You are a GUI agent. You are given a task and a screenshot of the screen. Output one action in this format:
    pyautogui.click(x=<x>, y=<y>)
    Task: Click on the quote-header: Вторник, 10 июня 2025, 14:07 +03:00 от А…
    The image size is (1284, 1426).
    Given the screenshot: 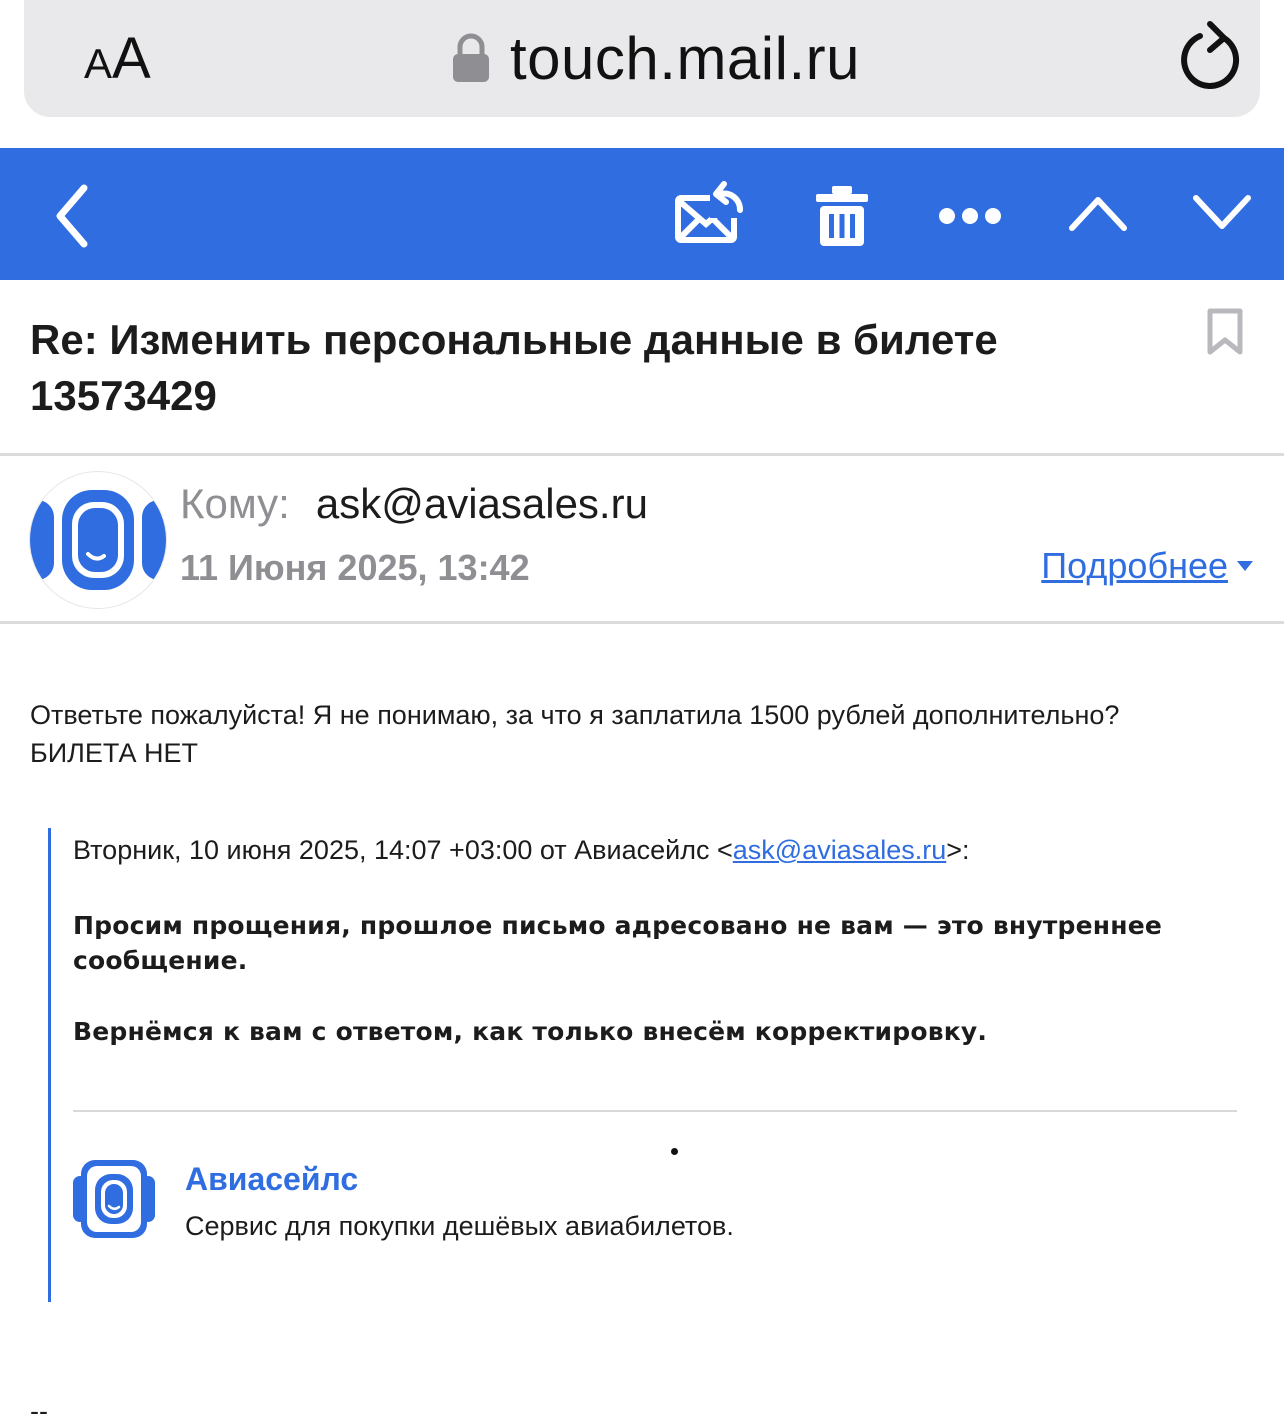 What is the action you would take?
    pyautogui.click(x=653, y=850)
    